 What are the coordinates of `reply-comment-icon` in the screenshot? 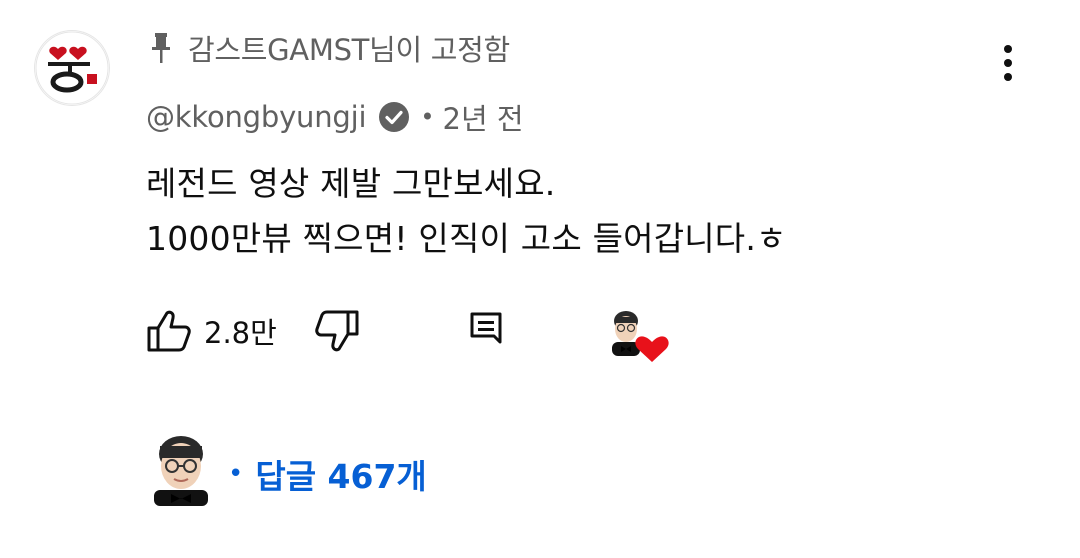 It's located at (486, 328).